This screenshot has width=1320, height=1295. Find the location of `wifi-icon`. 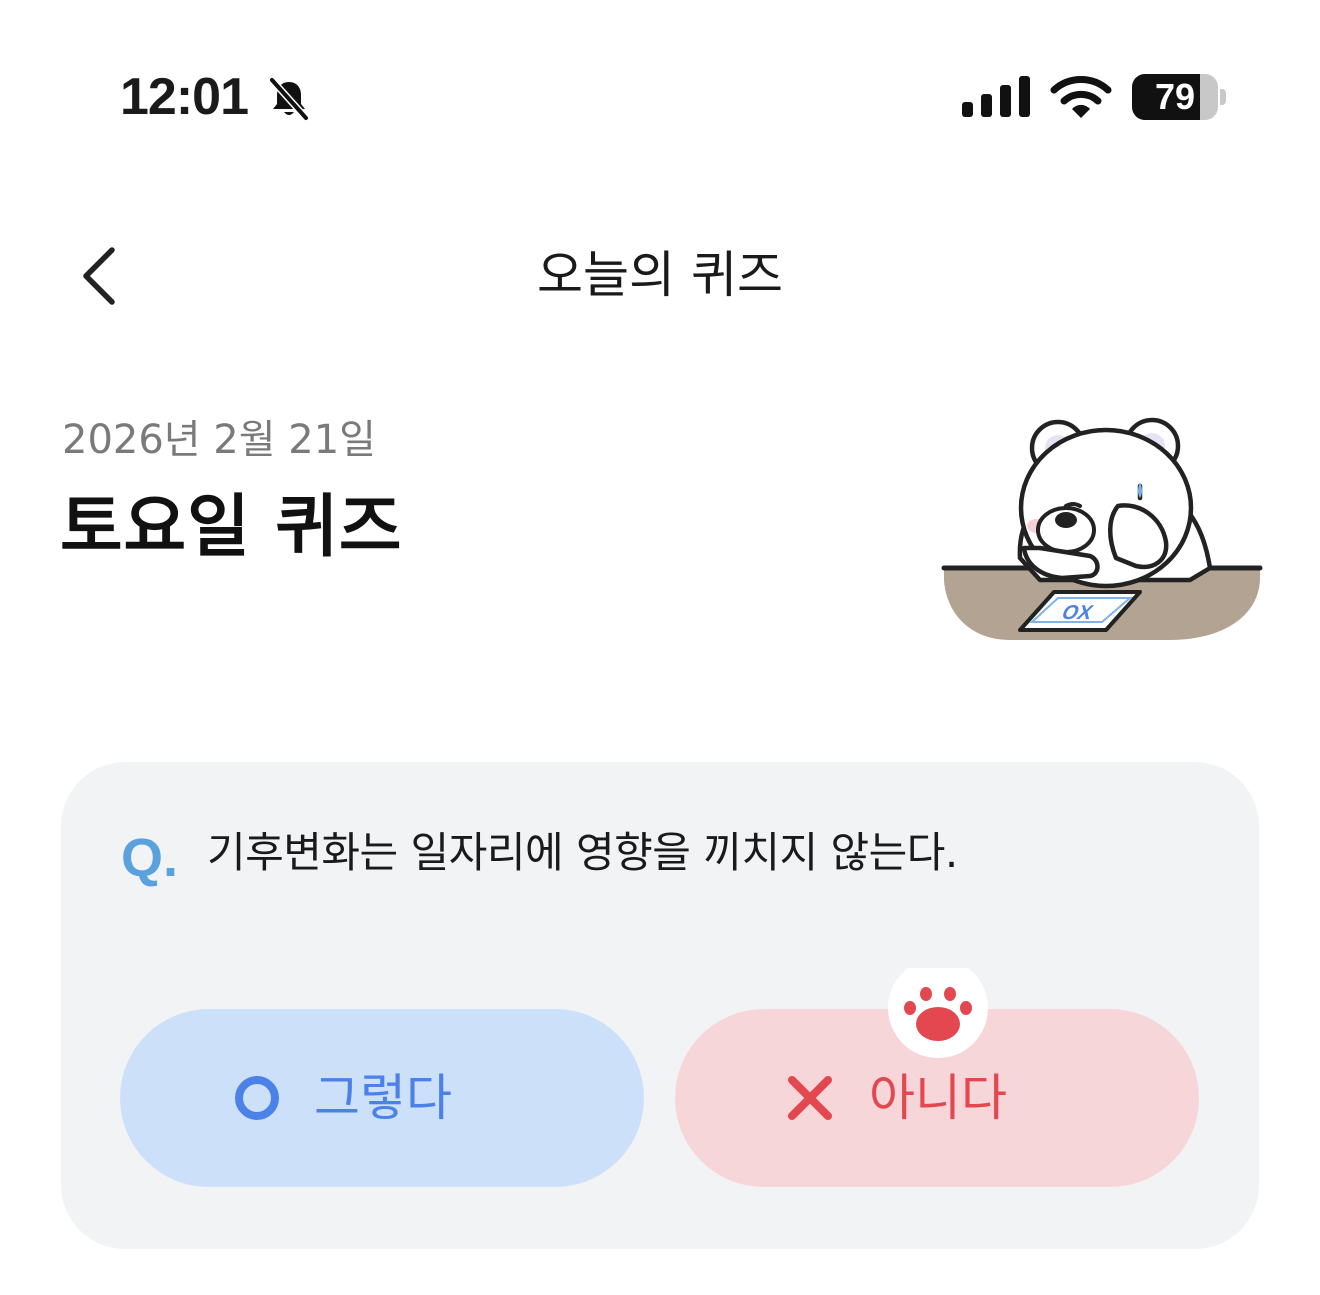

wifi-icon is located at coordinates (1081, 97).